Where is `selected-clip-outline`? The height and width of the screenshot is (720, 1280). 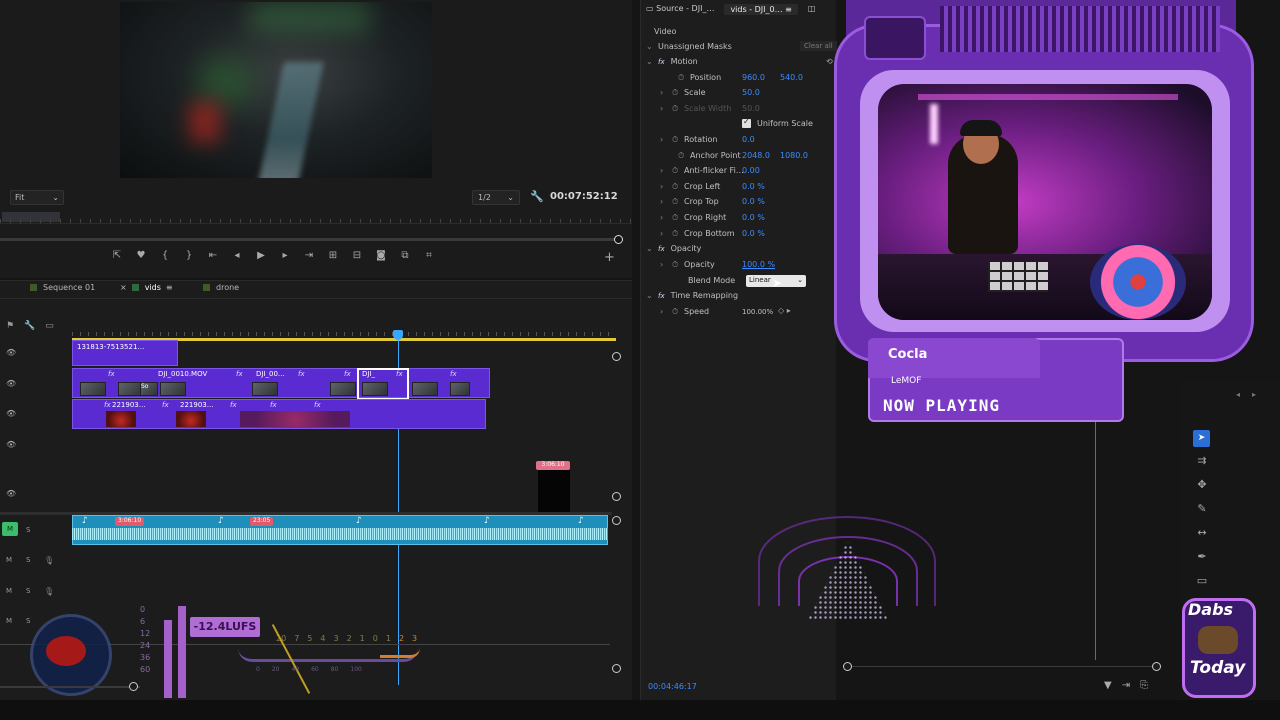 selected-clip-outline is located at coordinates (383, 384).